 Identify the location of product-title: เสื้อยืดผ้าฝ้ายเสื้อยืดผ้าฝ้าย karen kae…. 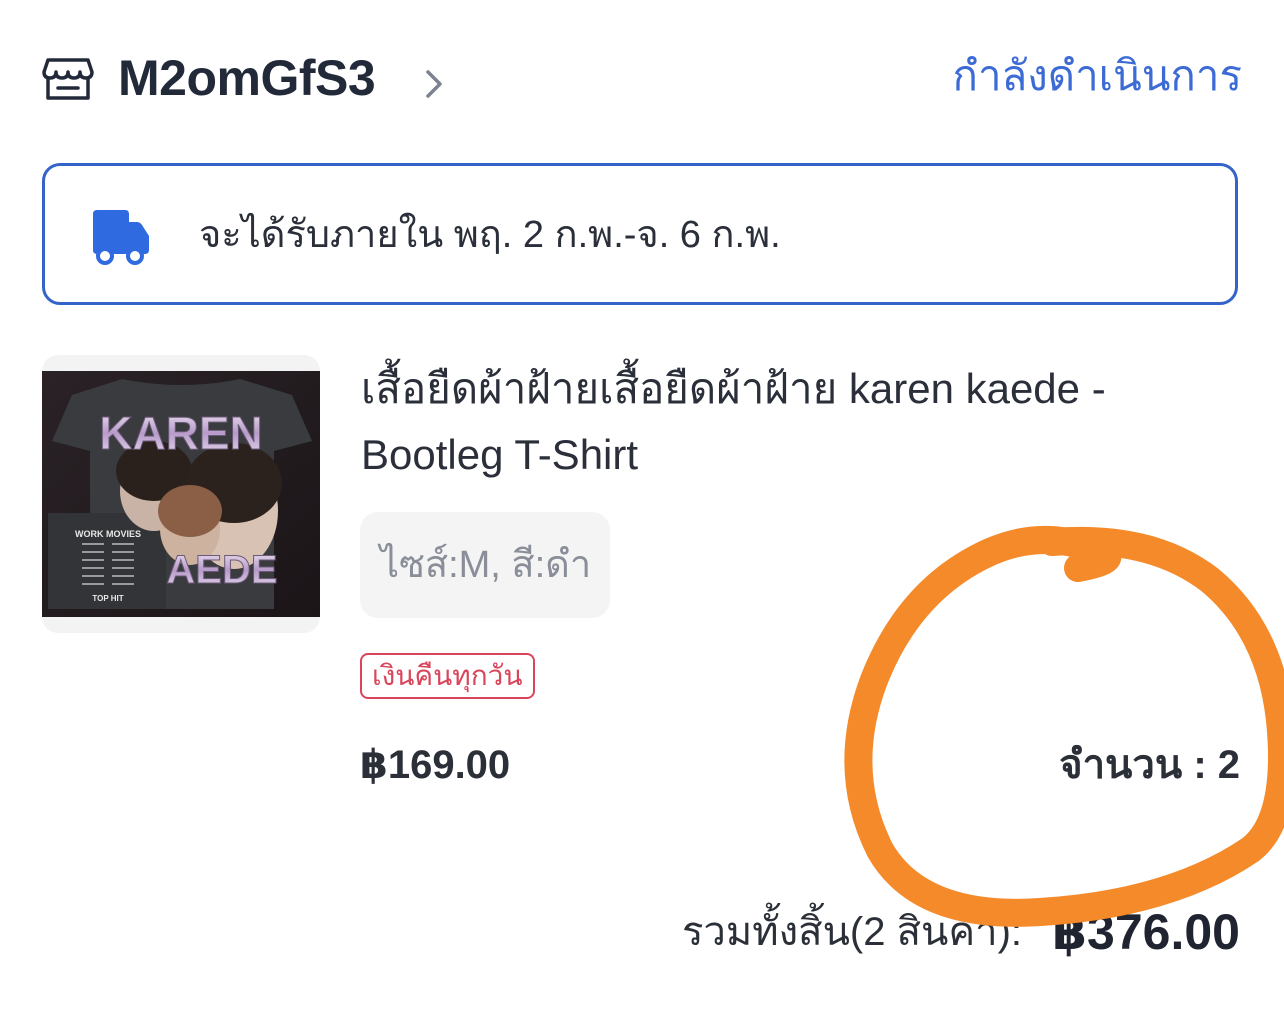
(791, 422).